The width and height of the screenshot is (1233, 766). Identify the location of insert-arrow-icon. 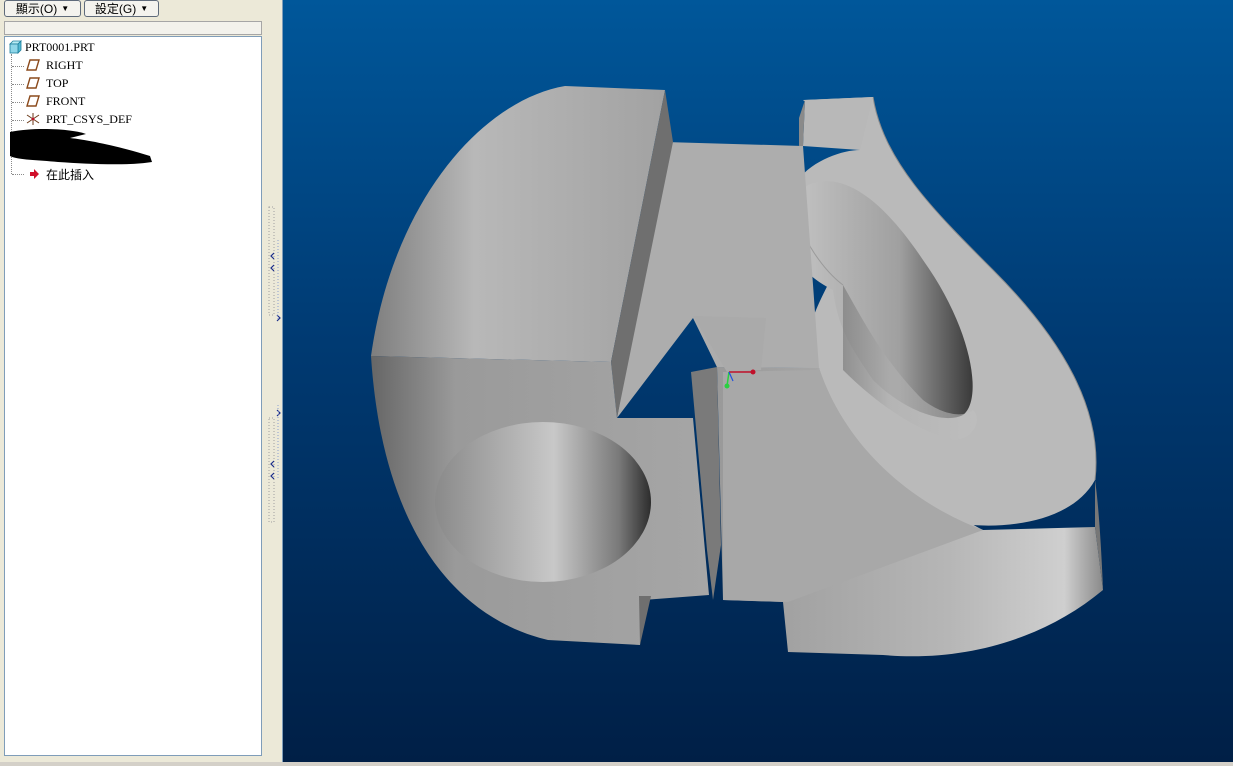
(34, 174).